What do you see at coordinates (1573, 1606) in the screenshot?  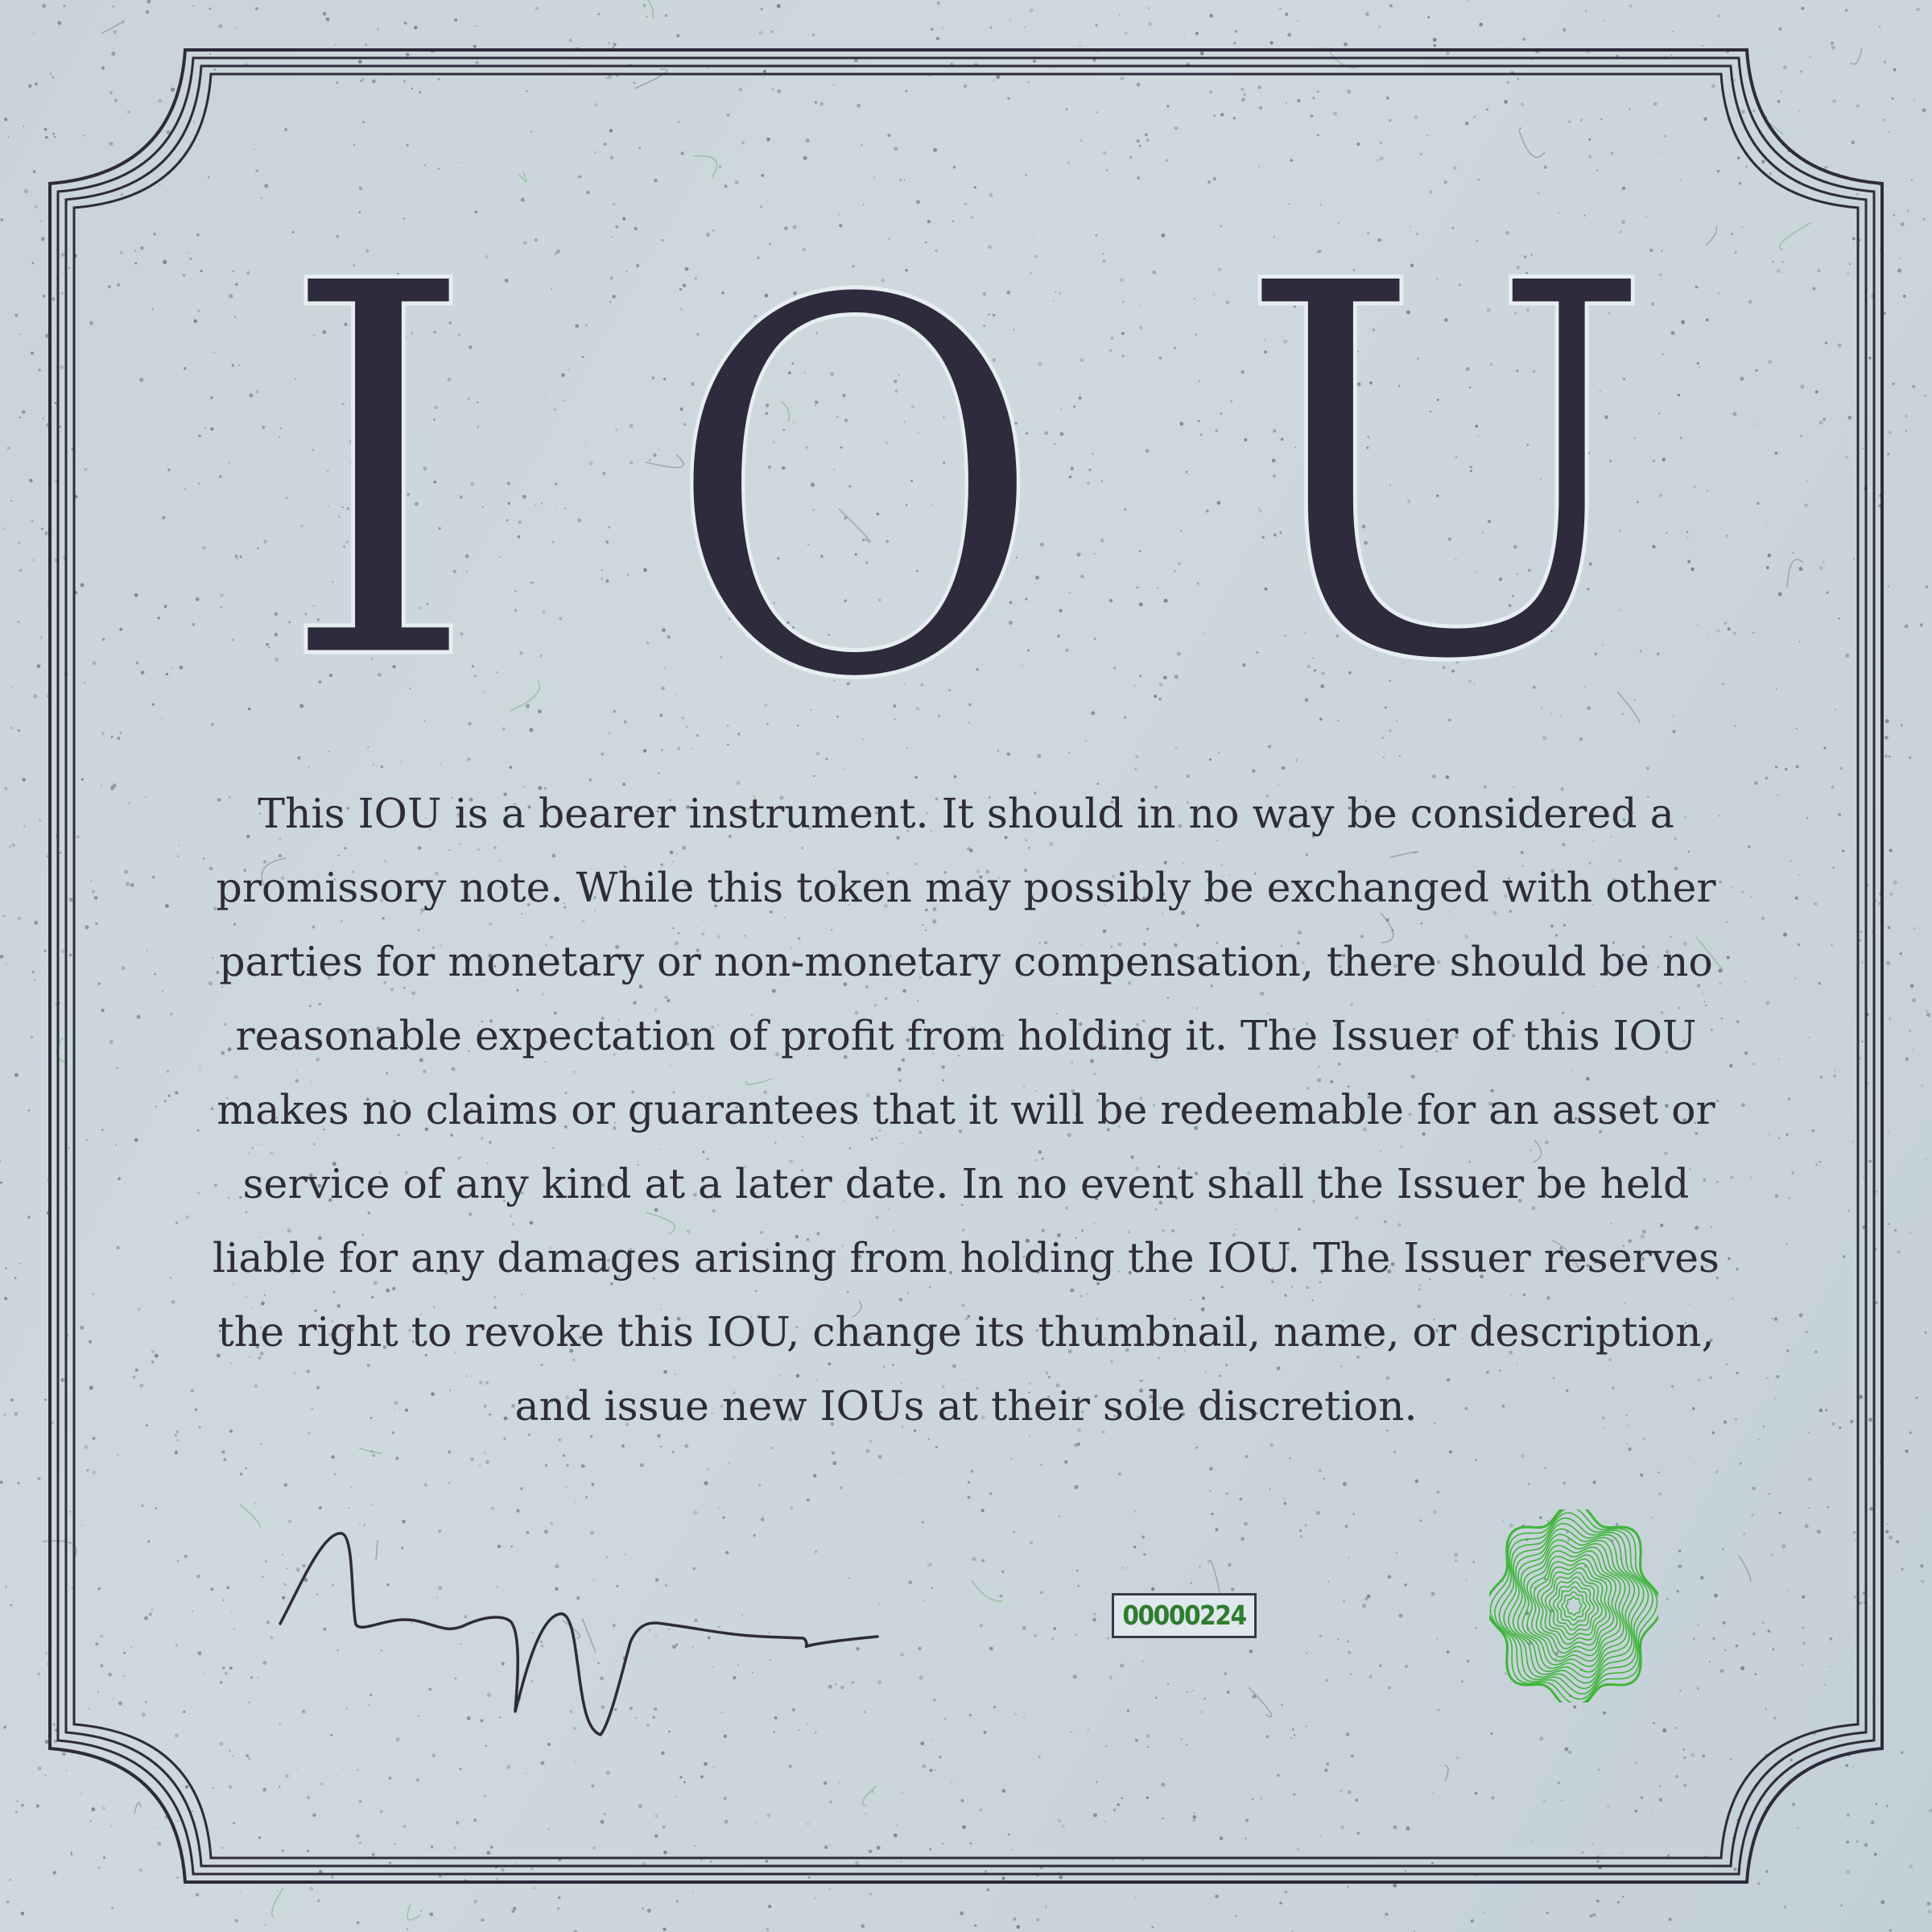 I see `guilloche-seal` at bounding box center [1573, 1606].